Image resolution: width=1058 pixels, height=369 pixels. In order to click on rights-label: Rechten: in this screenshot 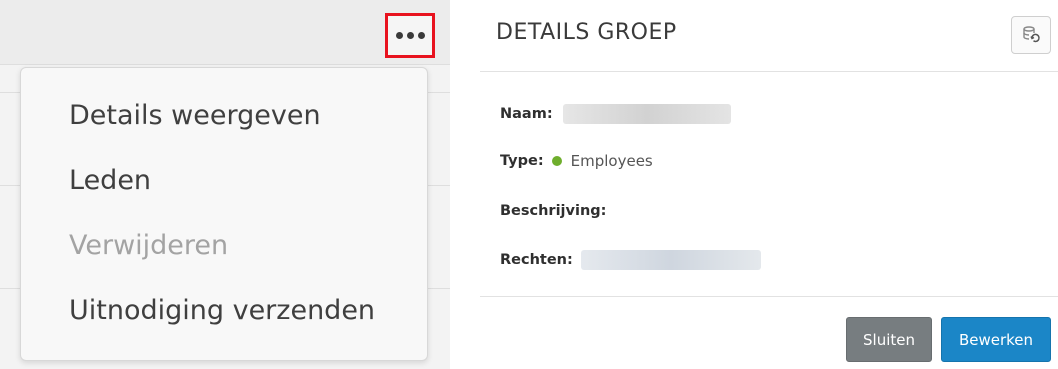, I will do `click(536, 260)`.